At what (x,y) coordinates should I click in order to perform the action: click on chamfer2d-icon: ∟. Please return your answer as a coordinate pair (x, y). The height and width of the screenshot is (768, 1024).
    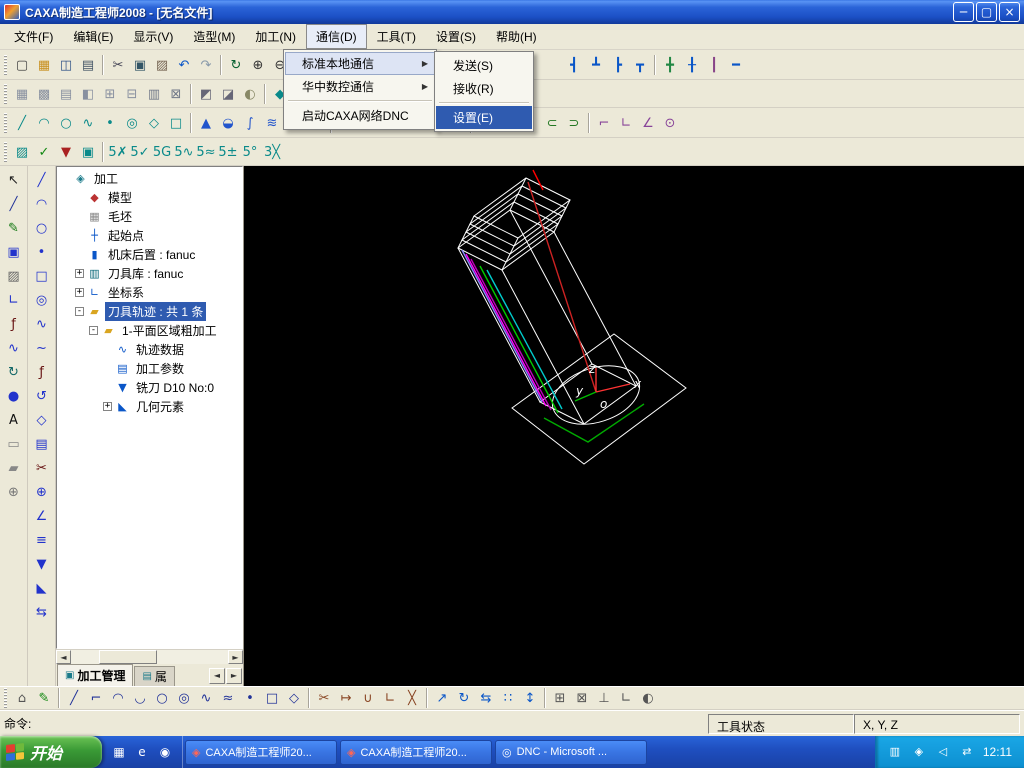
    Looking at the image, I should click on (390, 698).